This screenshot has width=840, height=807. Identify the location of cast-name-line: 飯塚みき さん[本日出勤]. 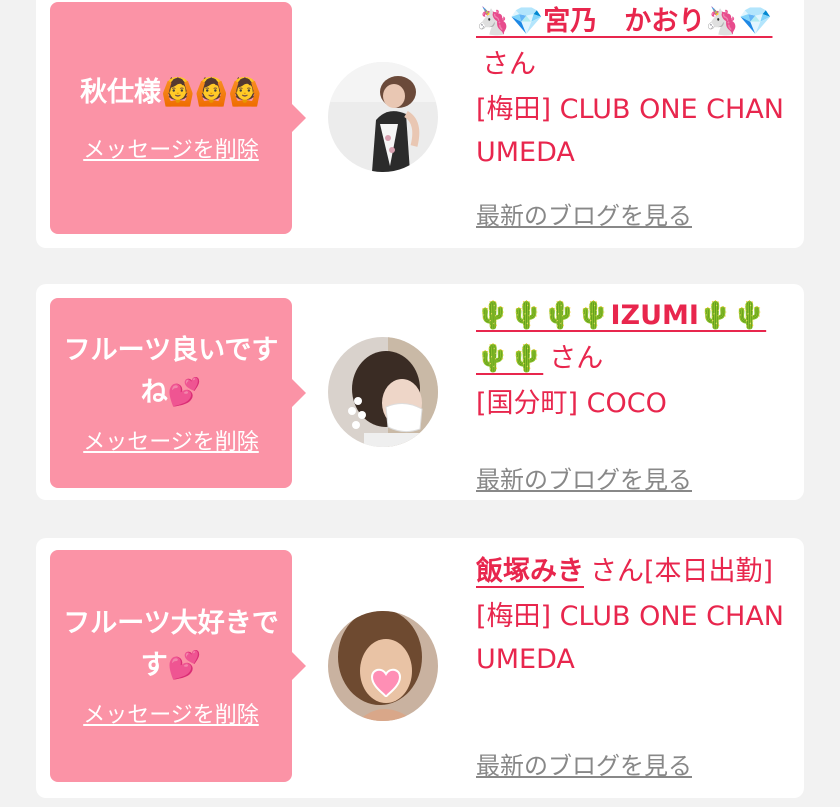
(631, 571).